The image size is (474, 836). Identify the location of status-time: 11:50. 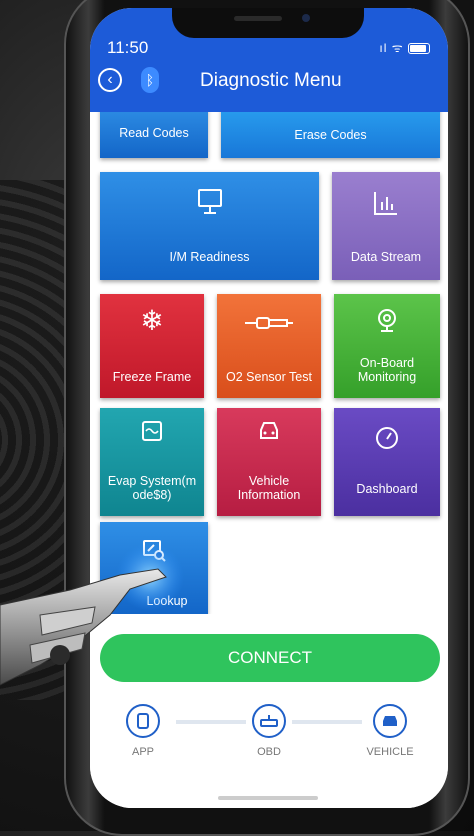
(128, 47).